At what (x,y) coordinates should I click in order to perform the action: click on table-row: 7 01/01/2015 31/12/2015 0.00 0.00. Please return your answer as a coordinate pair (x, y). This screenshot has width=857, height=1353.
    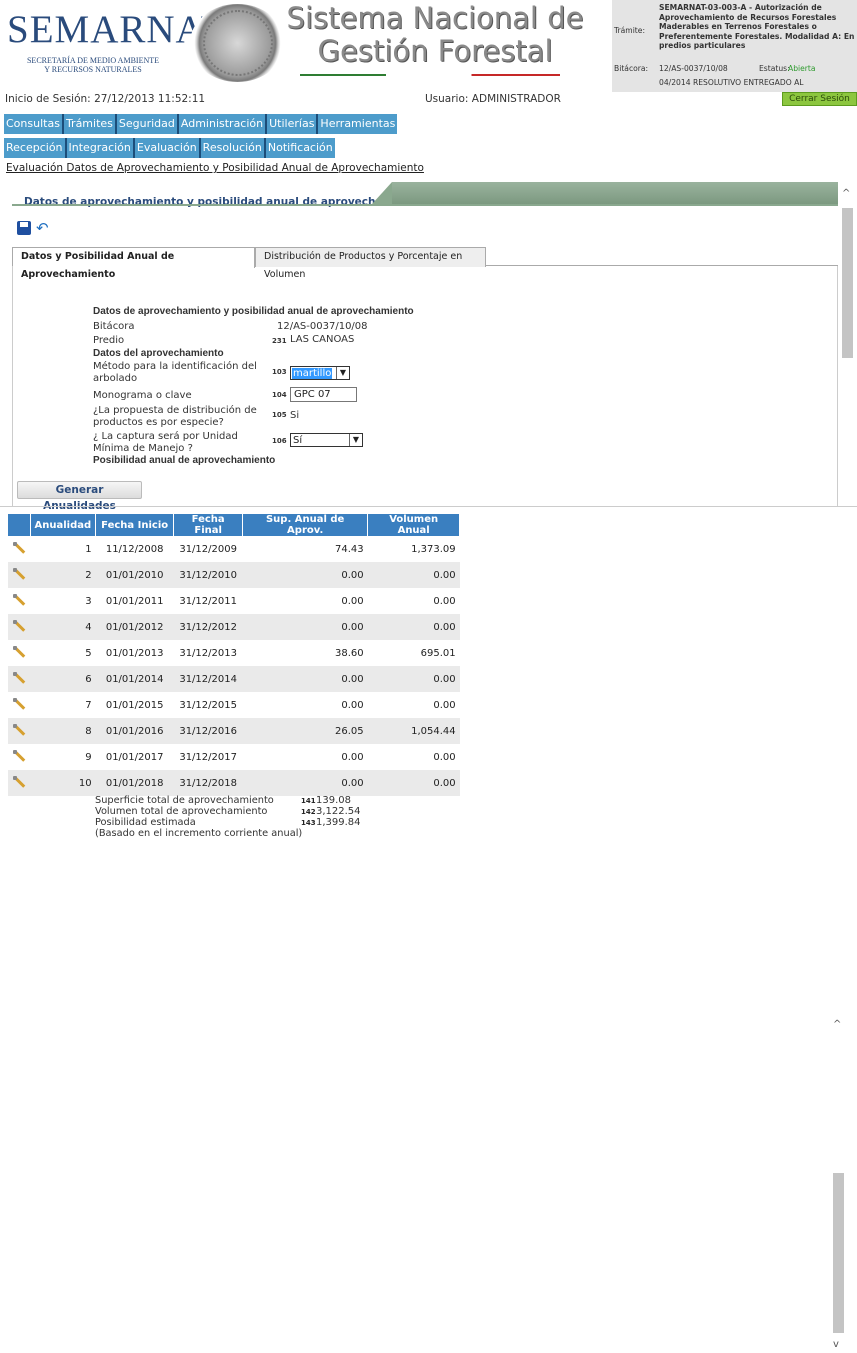
    Looking at the image, I should click on (234, 705).